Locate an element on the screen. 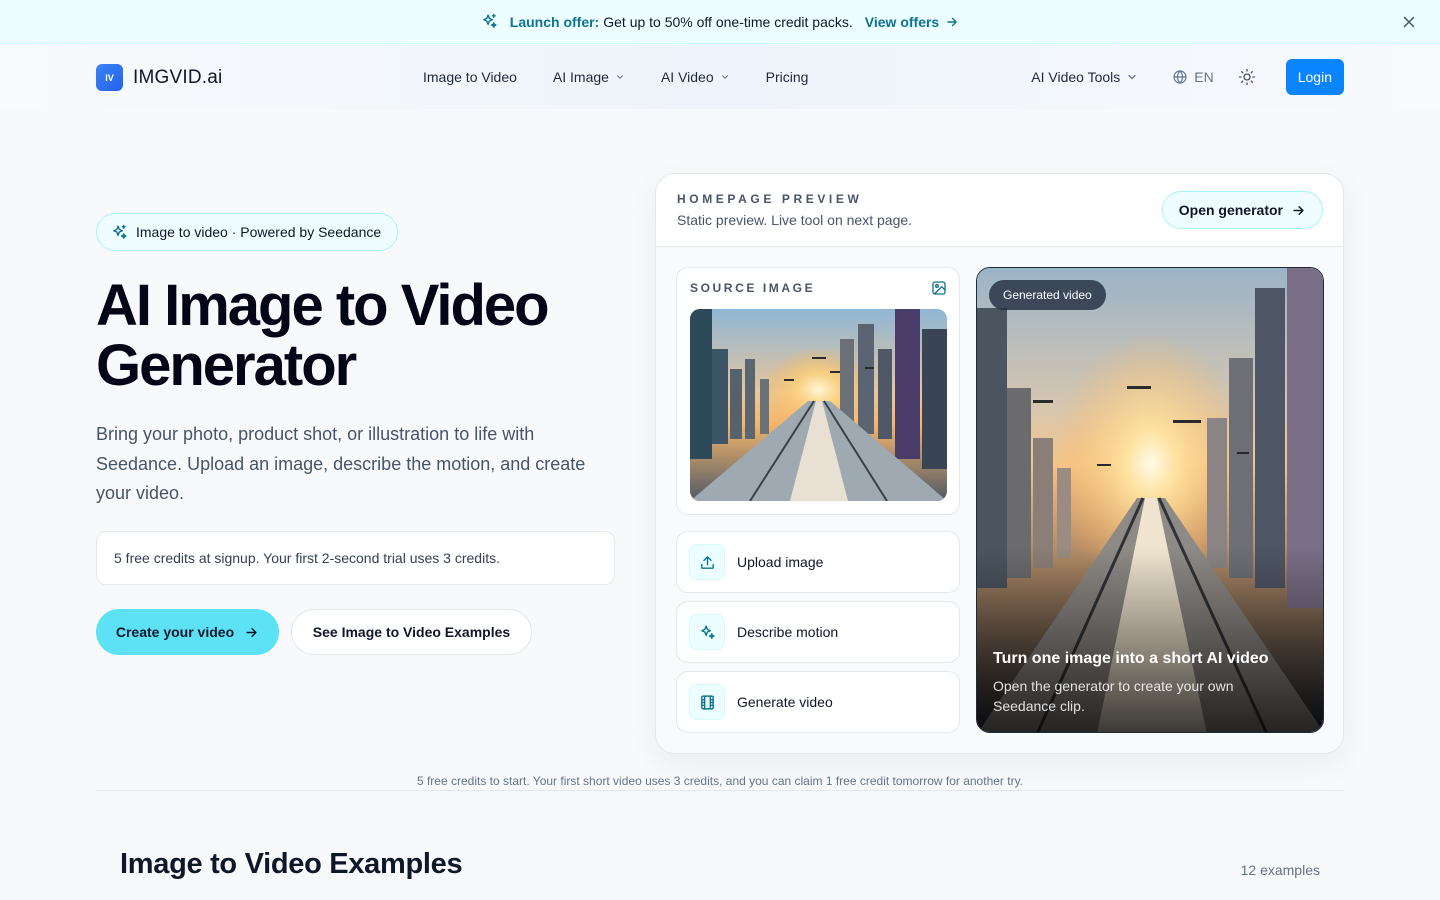 The image size is (1440, 900). language-switcher: EN is located at coordinates (1193, 77).